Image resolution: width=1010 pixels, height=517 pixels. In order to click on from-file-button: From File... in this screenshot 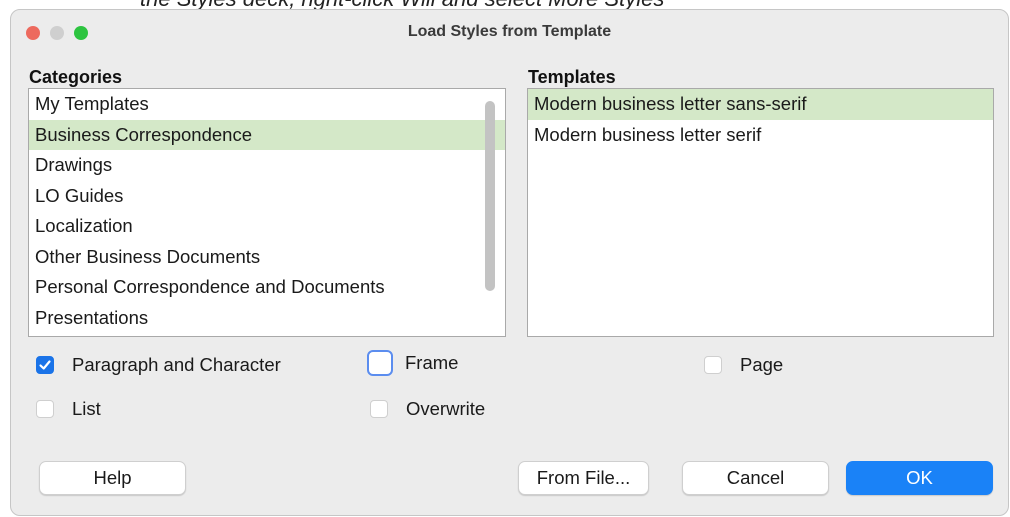, I will do `click(583, 478)`.